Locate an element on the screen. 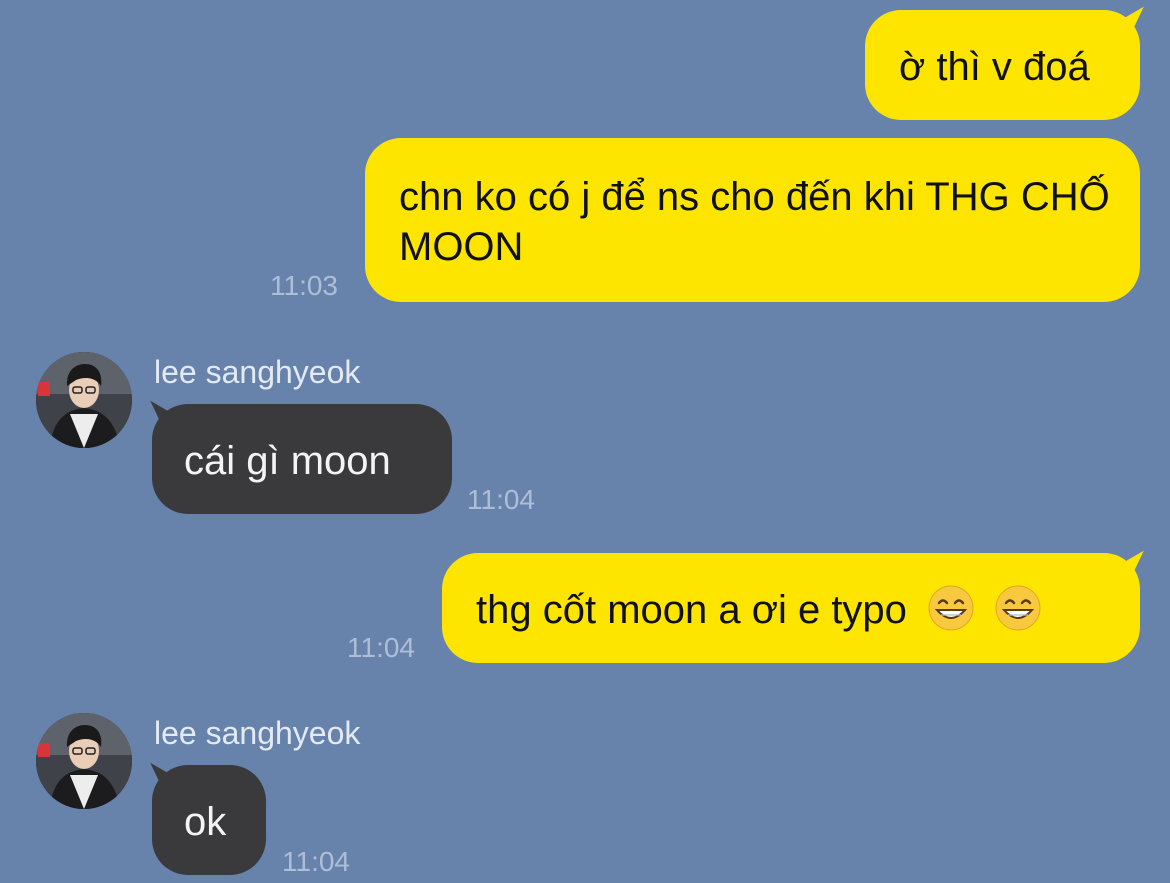 Image resolution: width=1170 pixels, height=883 pixels. message-timestamp: 11:03 is located at coordinates (304, 285).